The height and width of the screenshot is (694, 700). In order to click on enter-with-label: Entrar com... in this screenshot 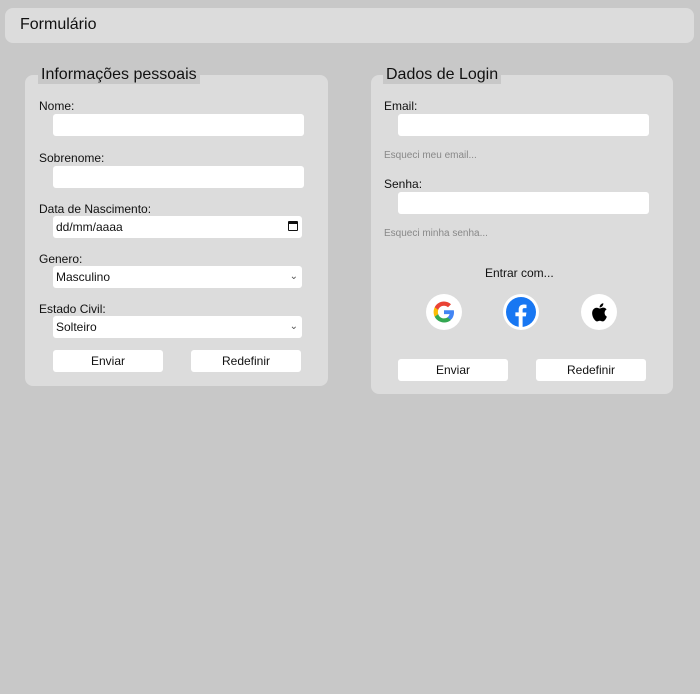, I will do `click(519, 273)`.